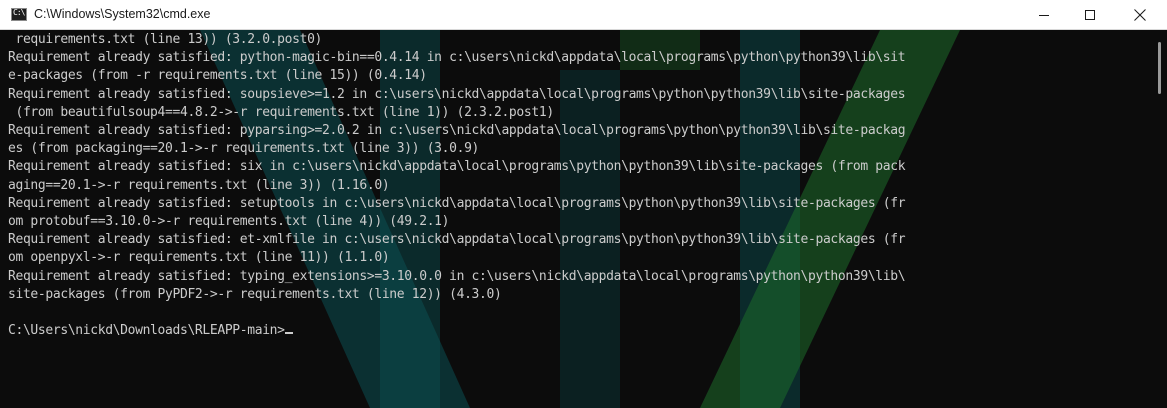 The width and height of the screenshot is (1167, 408). I want to click on scrollbar-thumb, so click(1159, 68).